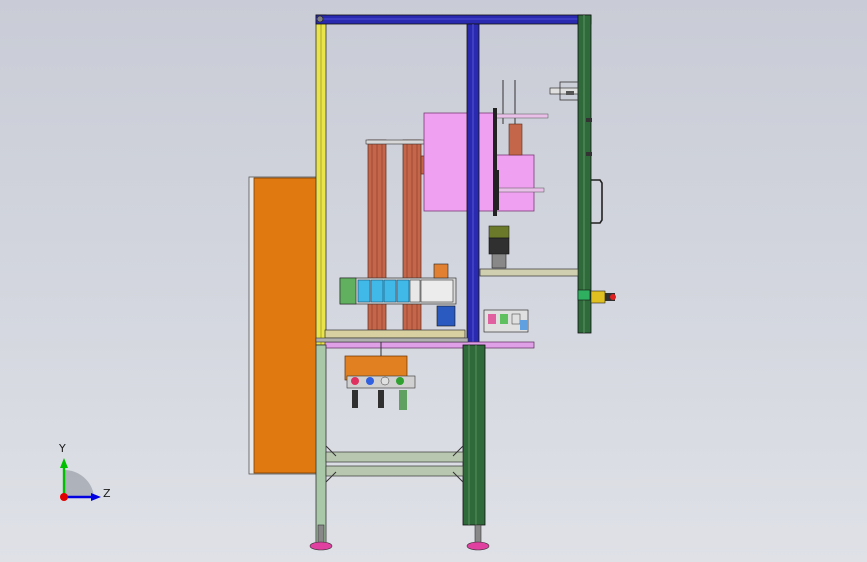 The width and height of the screenshot is (867, 562). What do you see at coordinates (506, 321) in the screenshot?
I see `gripper-cluster` at bounding box center [506, 321].